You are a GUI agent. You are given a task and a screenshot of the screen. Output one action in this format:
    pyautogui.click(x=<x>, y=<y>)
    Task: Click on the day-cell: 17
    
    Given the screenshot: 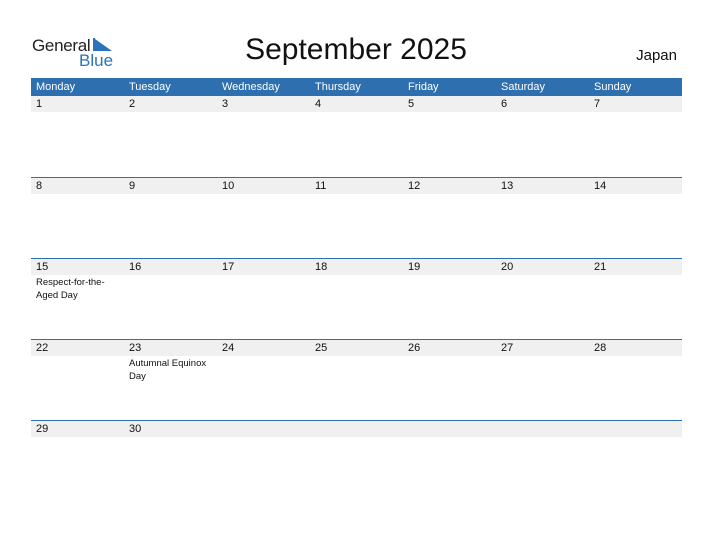 What is the action you would take?
    pyautogui.click(x=263, y=280)
    